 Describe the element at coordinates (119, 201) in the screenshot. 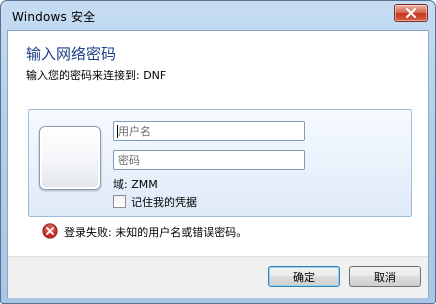

I see `remember-checkbox` at that location.